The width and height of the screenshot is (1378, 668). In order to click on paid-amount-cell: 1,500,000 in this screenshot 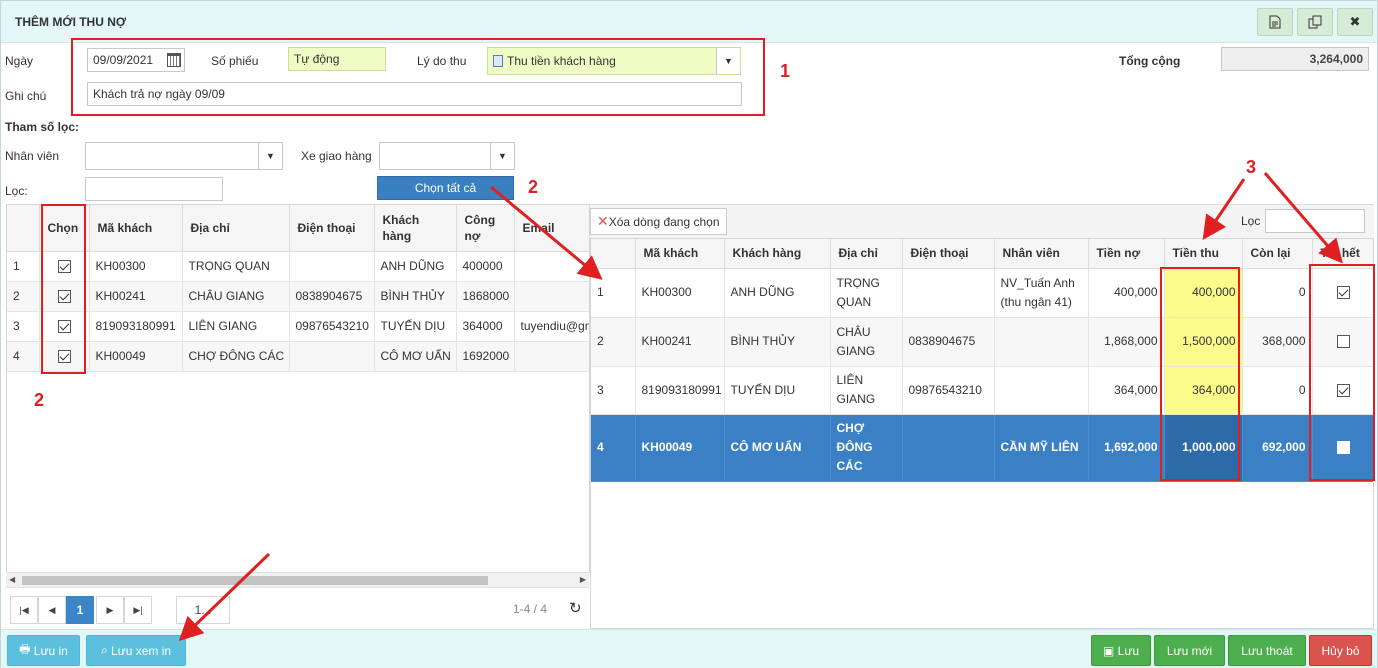, I will do `click(1203, 342)`.